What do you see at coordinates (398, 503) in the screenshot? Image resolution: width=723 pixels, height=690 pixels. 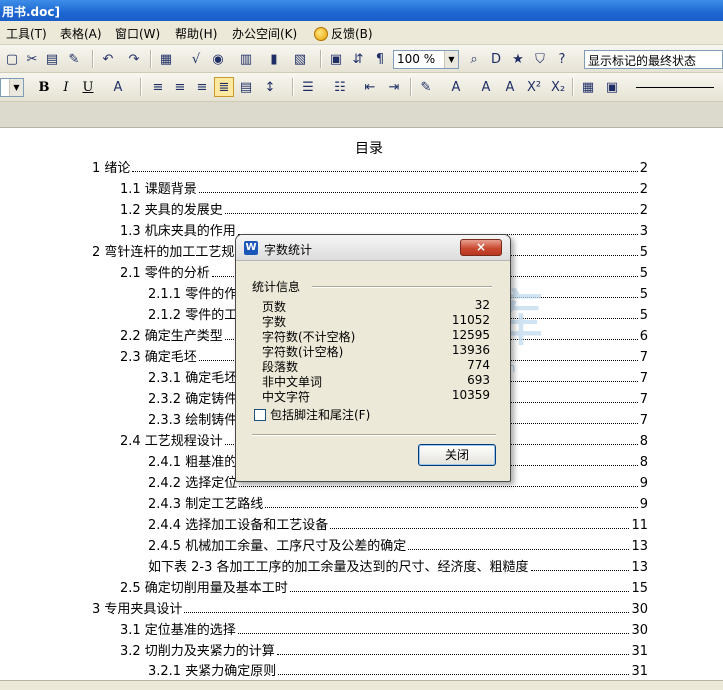 I see `toc-entry: 2.4.3 制定工艺路线 9` at bounding box center [398, 503].